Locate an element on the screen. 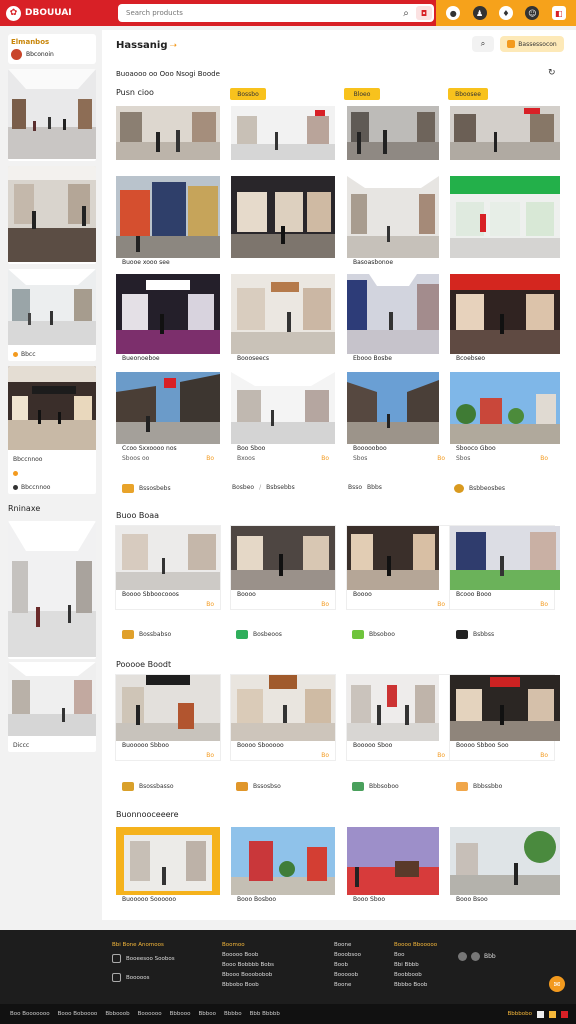  cart-icon: ◧ is located at coordinates (558, 13).